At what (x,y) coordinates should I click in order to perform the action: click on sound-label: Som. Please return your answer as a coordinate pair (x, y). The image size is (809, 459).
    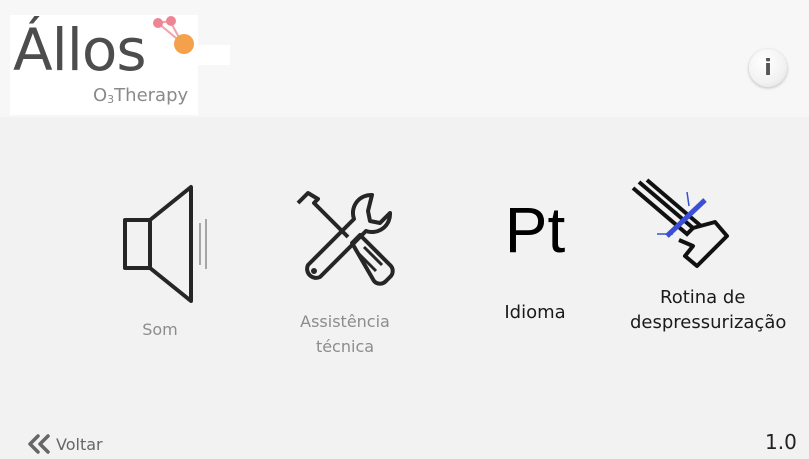
    Looking at the image, I should click on (160, 329).